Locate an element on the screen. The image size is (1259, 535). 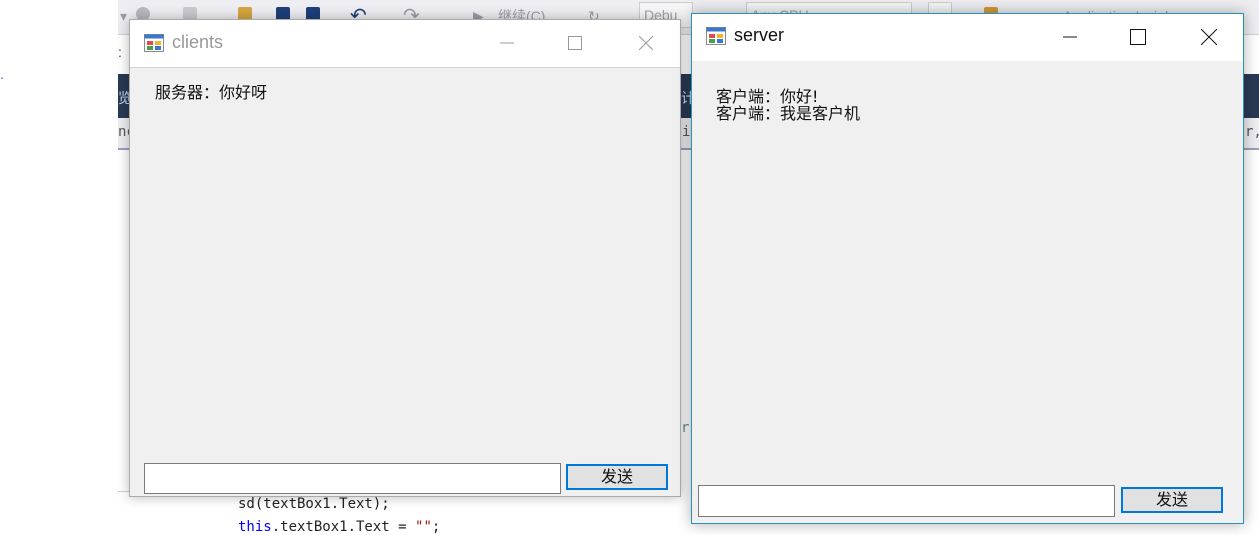
code-line: sd(textBox1.Text); is located at coordinates (314, 504).